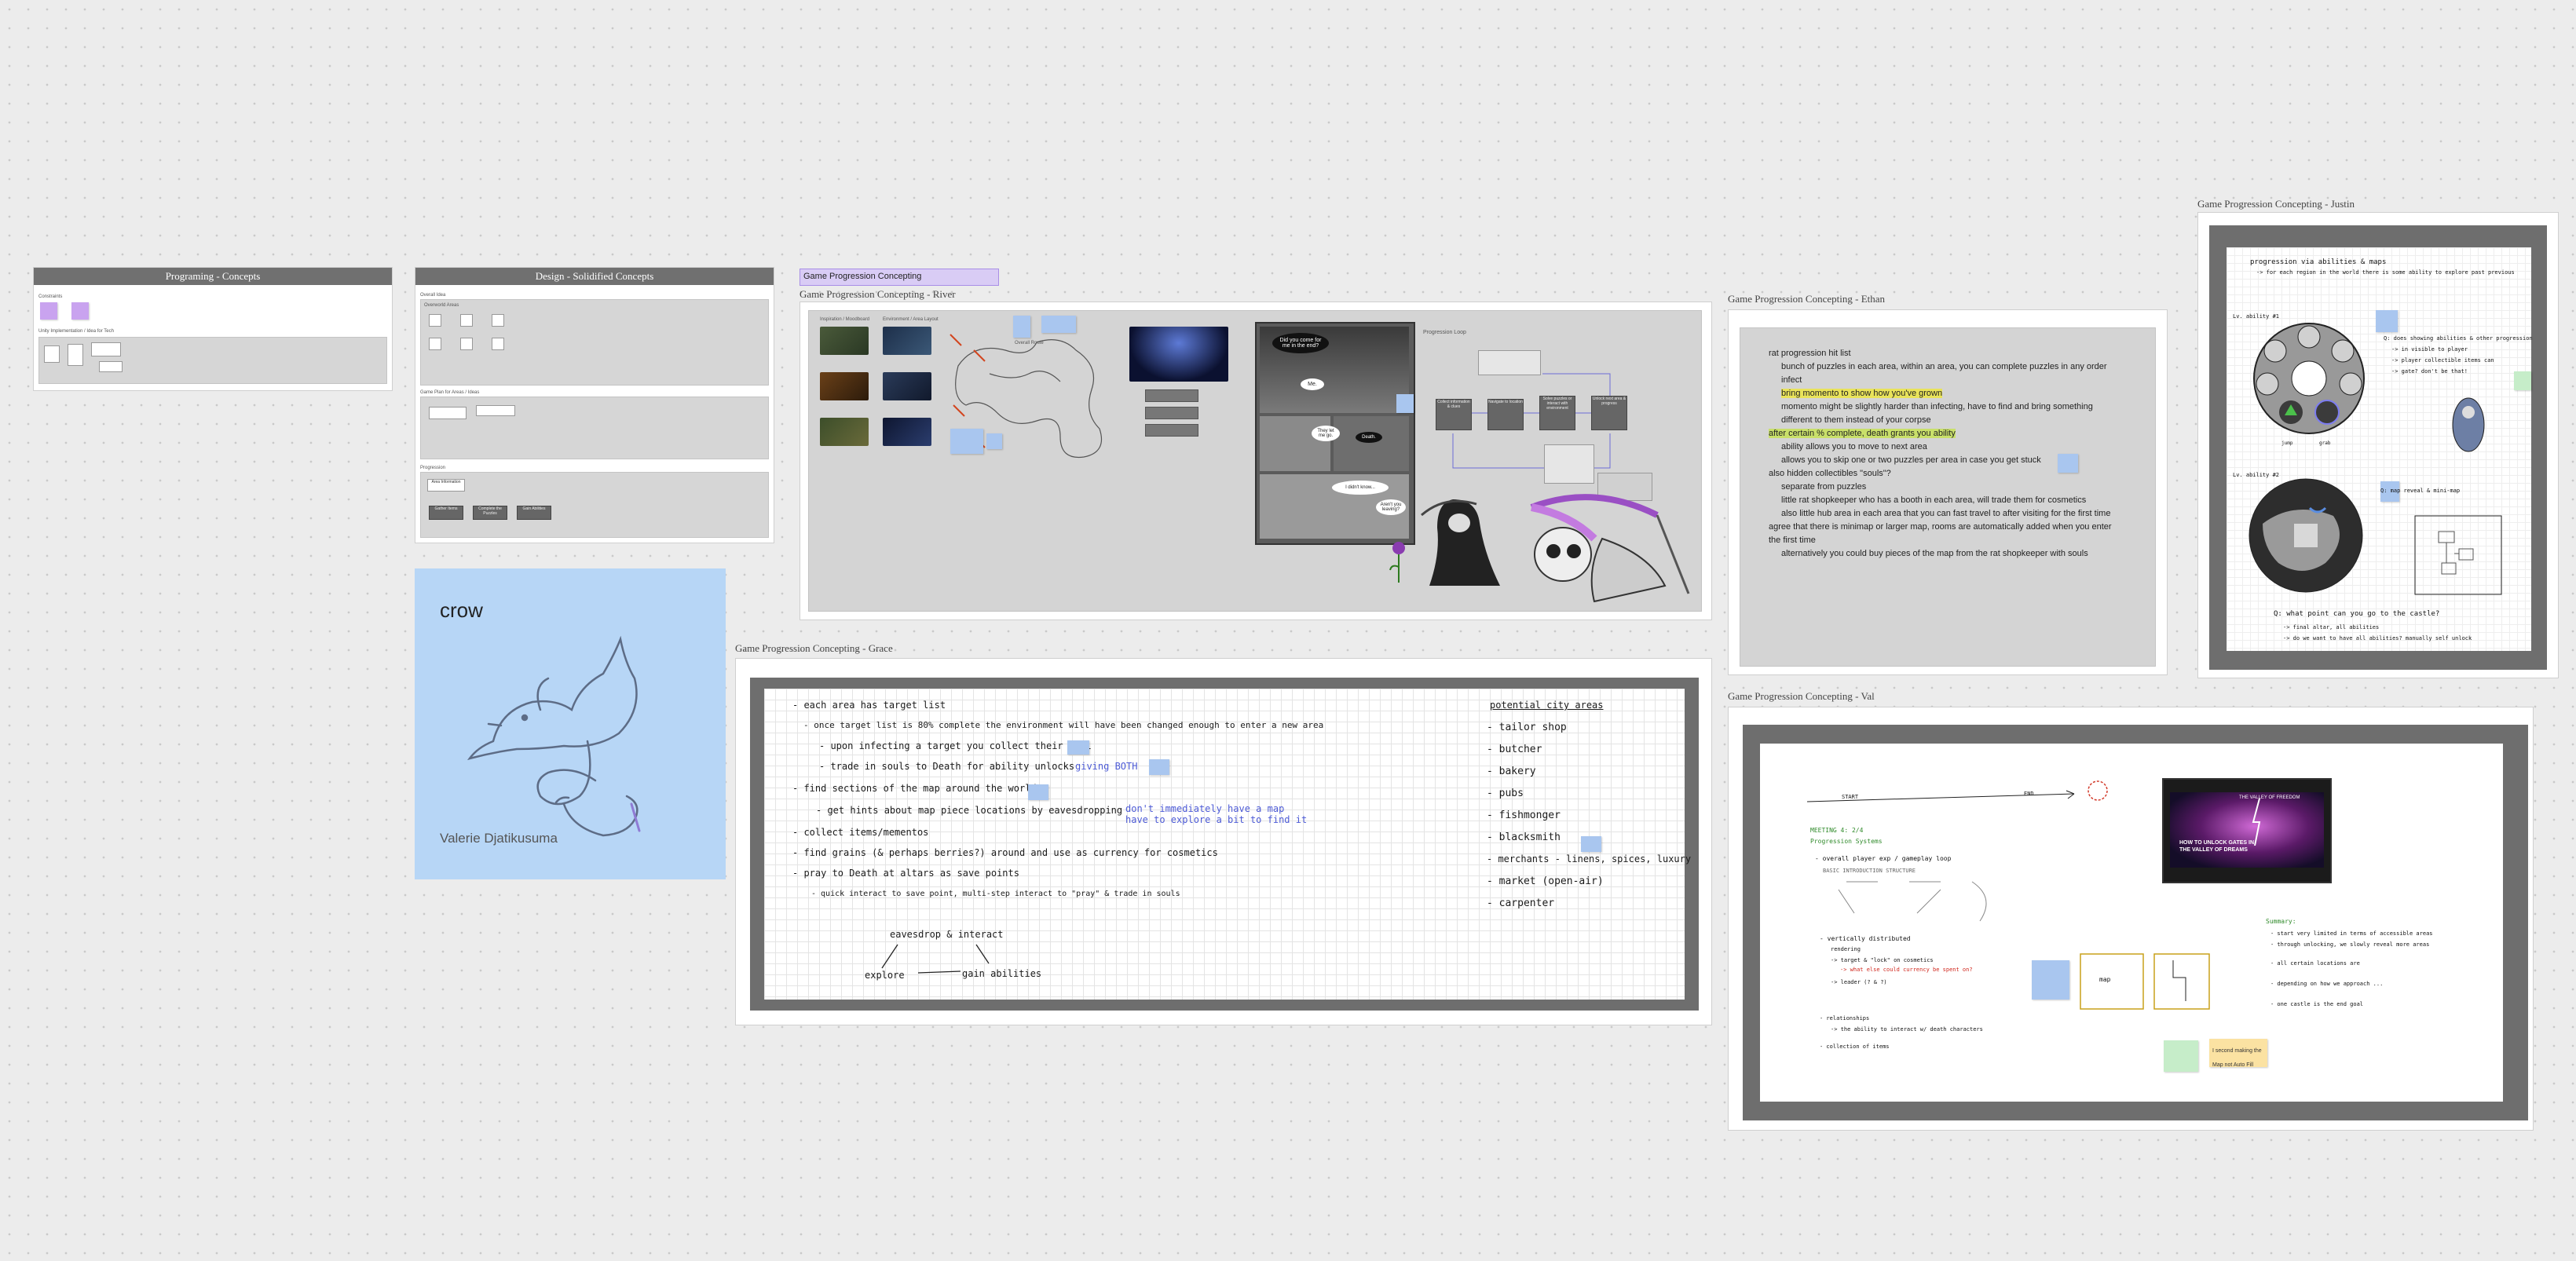 The height and width of the screenshot is (1261, 2576). I want to click on design-block-label: Overall Idea, so click(433, 295).